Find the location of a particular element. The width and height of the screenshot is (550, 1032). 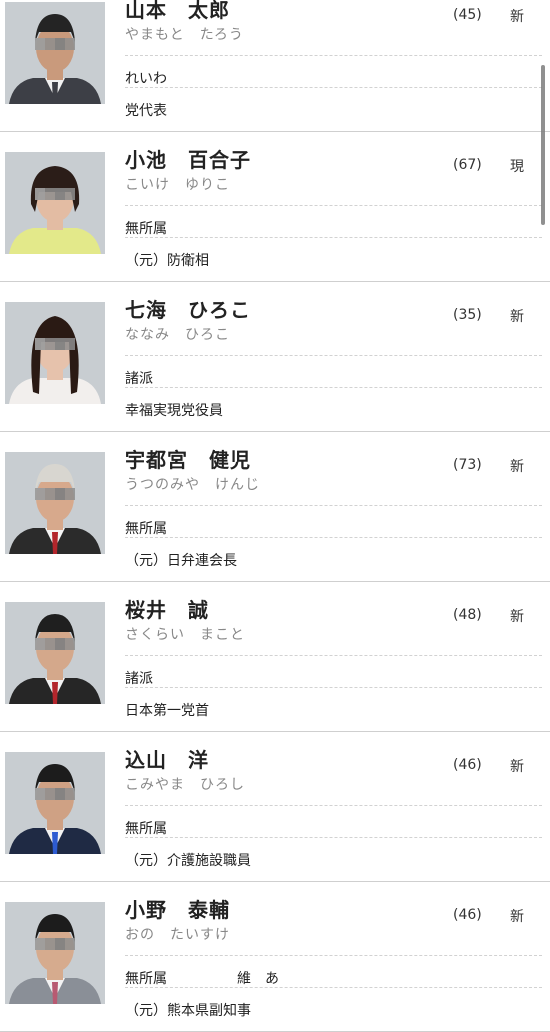

candidate-row: 七海 ひろこ ななみ ひろこ (35) 新 諸派 幸福実現党役員 is located at coordinates (275, 357).